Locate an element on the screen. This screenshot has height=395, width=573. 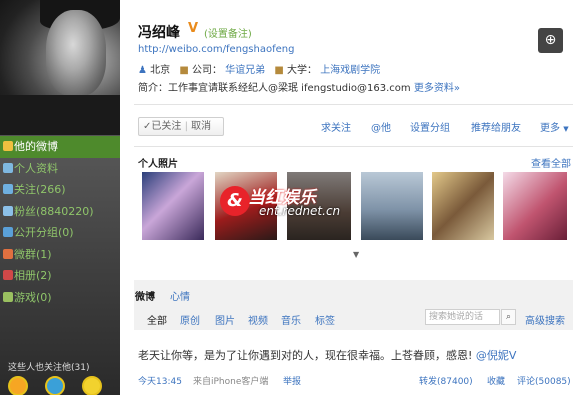
watermark-url: ent.rednet.cn is located at coordinates (300, 211).